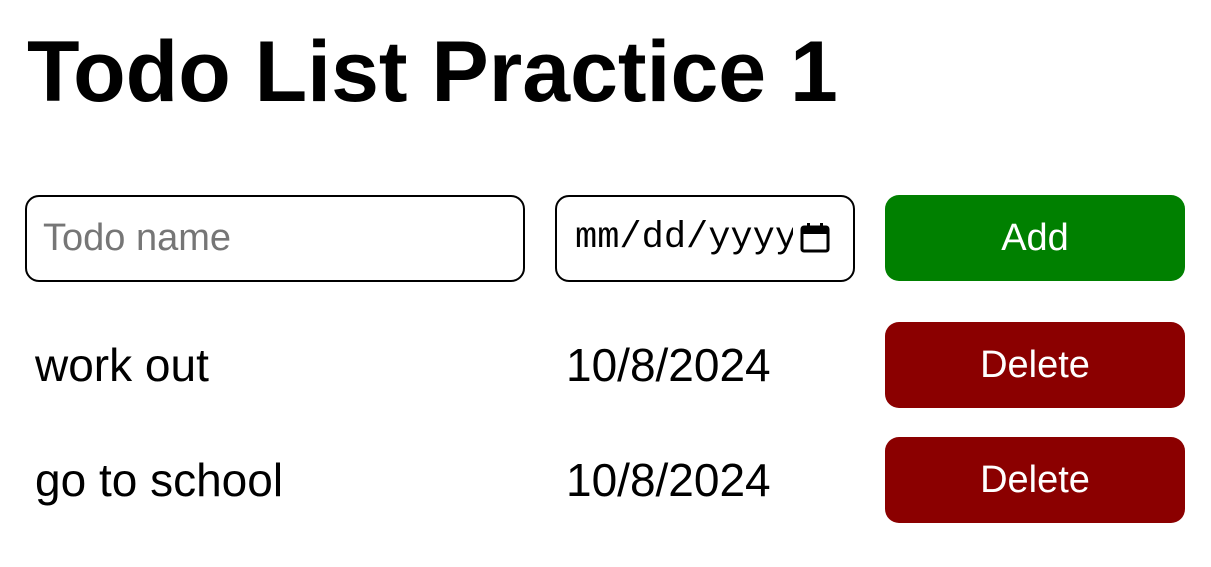 The image size is (1211, 567). Describe the element at coordinates (122, 365) in the screenshot. I see `todo-name: work out` at that location.